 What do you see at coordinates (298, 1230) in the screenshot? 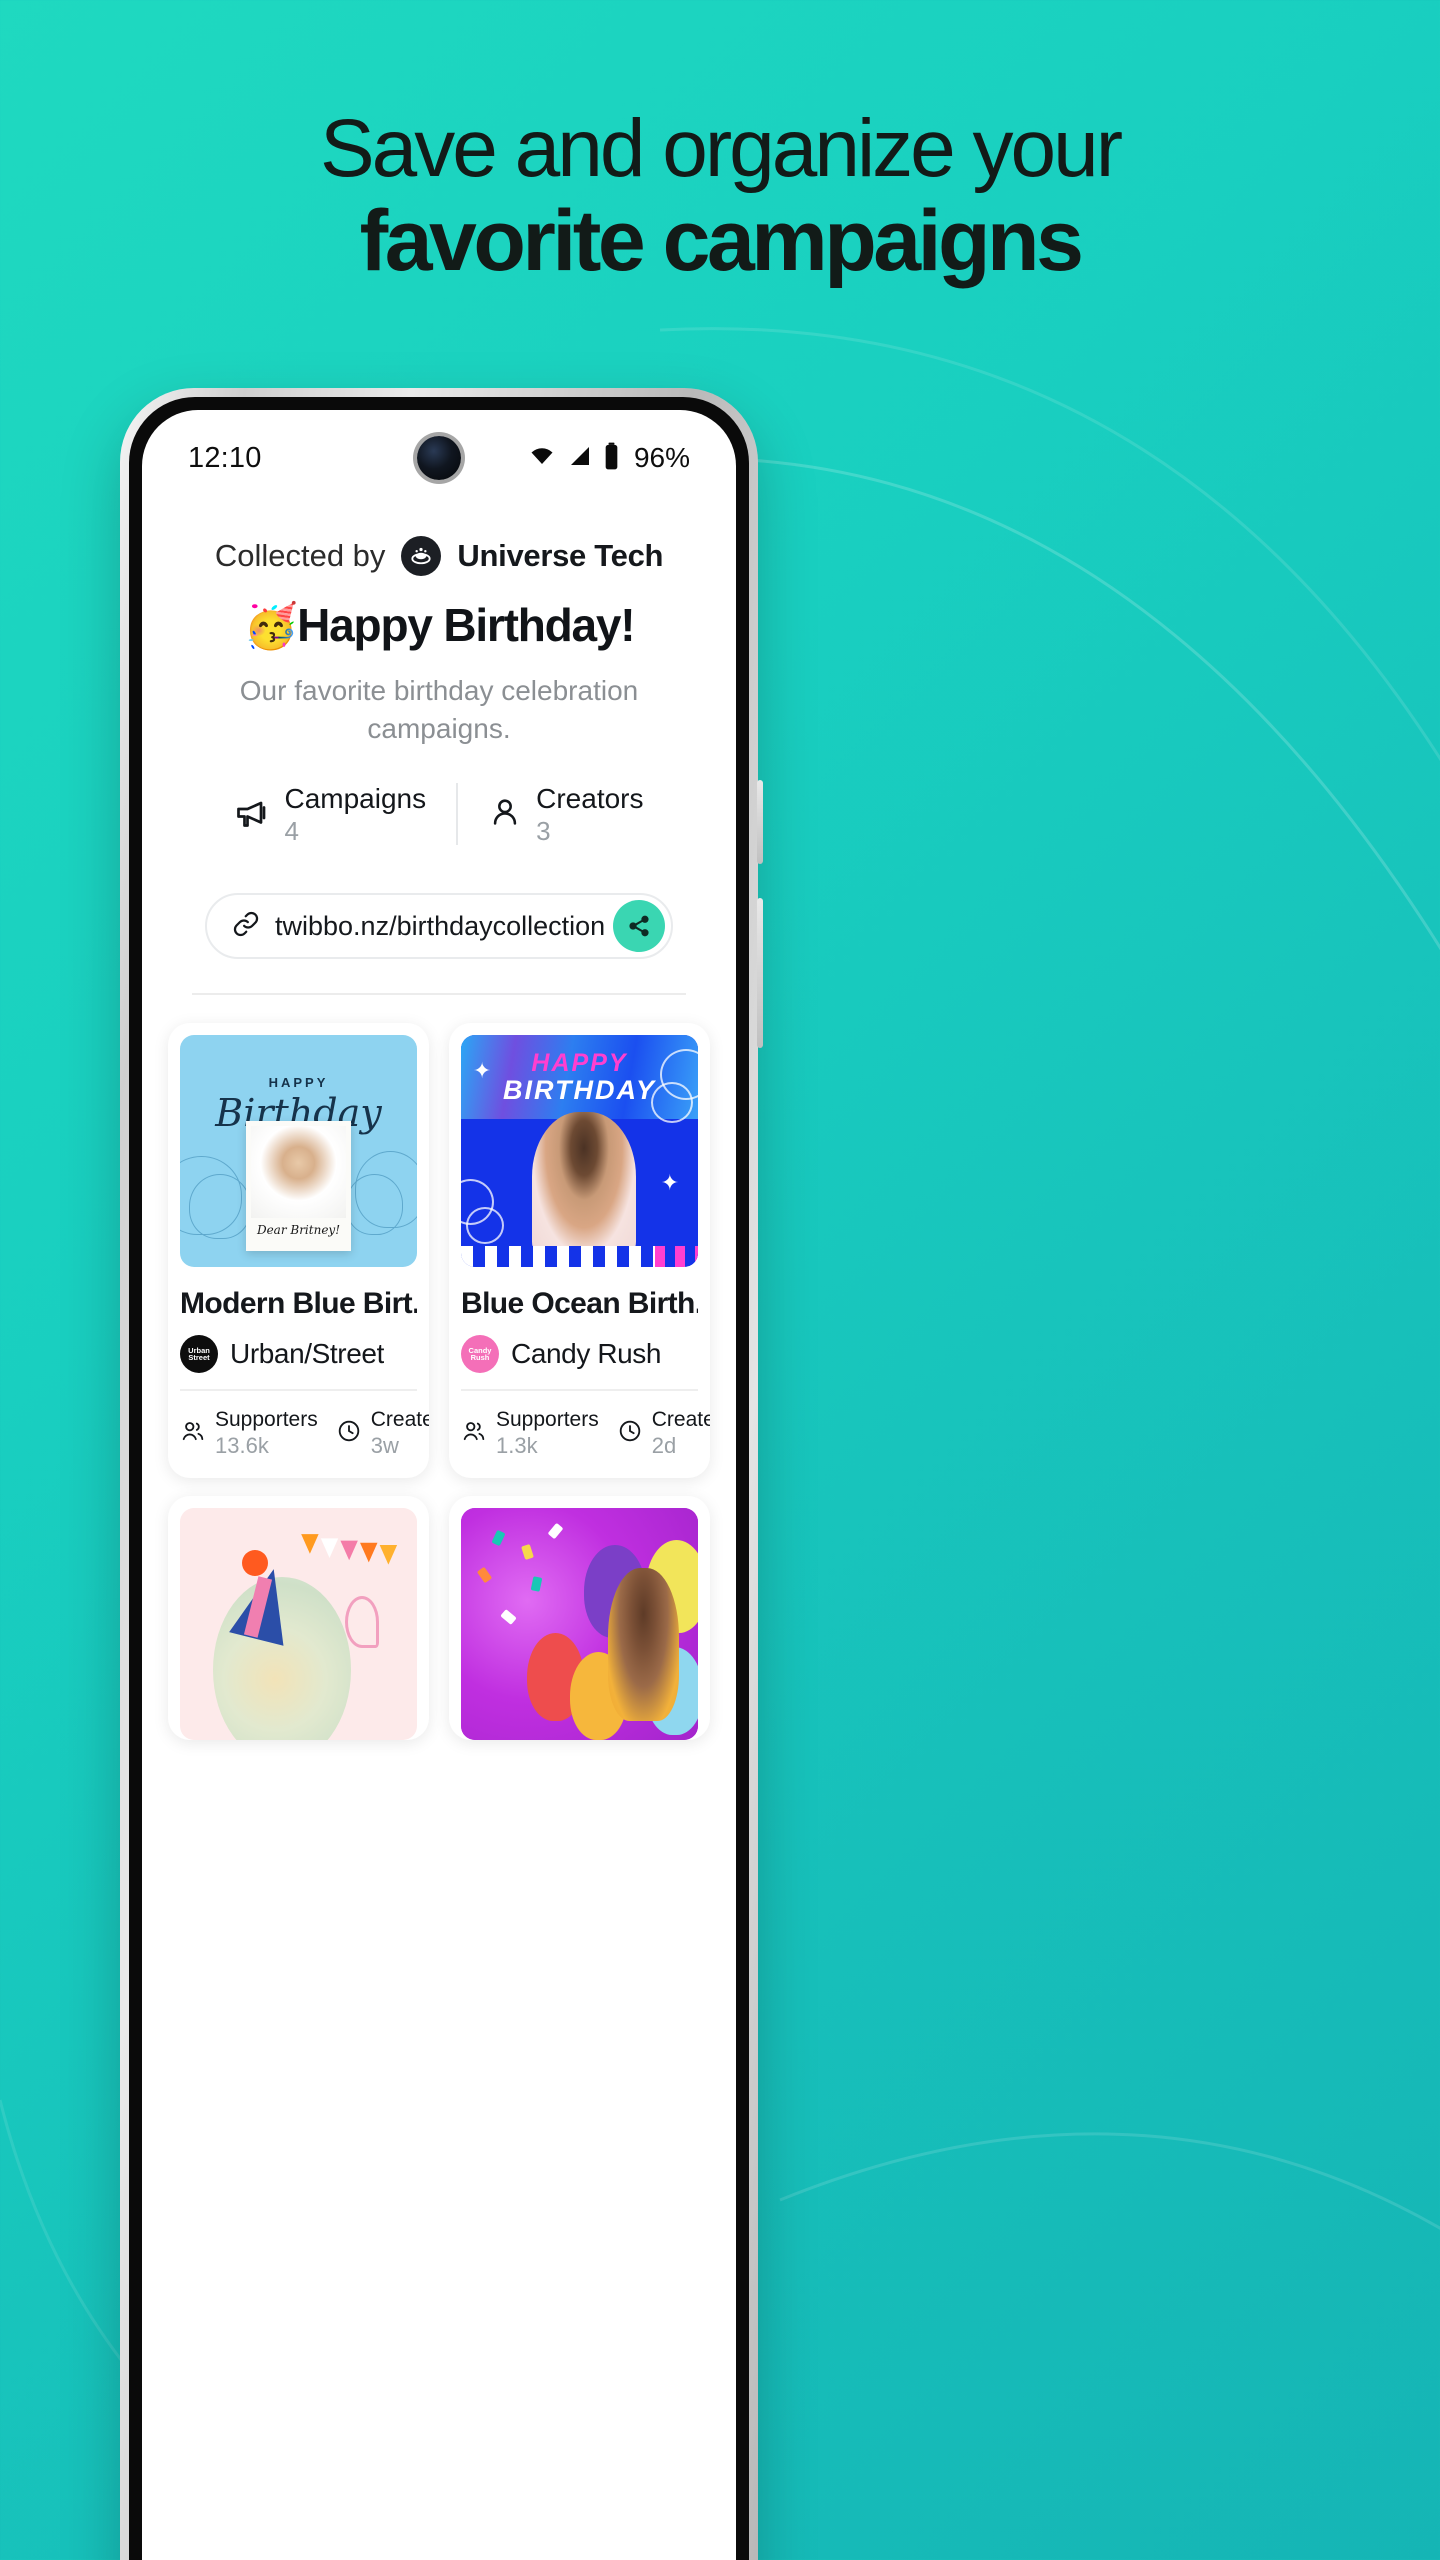
I see `art-caption: Dear Britney!` at bounding box center [298, 1230].